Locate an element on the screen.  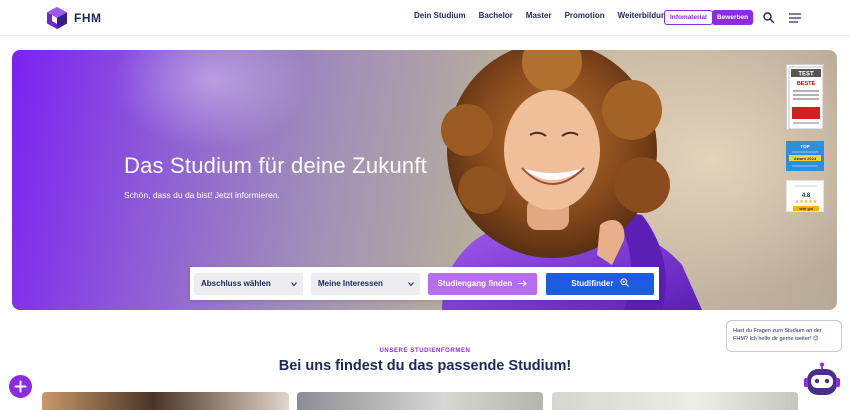
nav-item-bachelor: Bachelor is located at coordinates (496, 15).